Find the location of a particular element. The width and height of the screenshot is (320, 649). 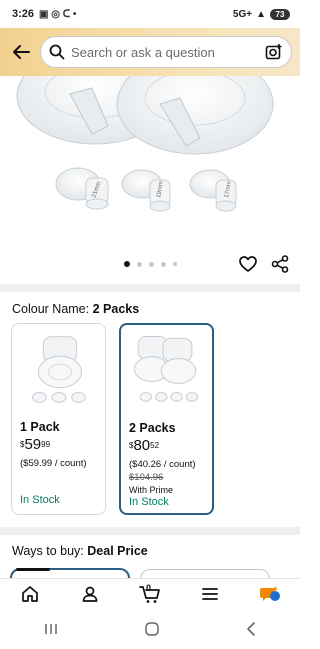

heart-icon is located at coordinates (248, 264).